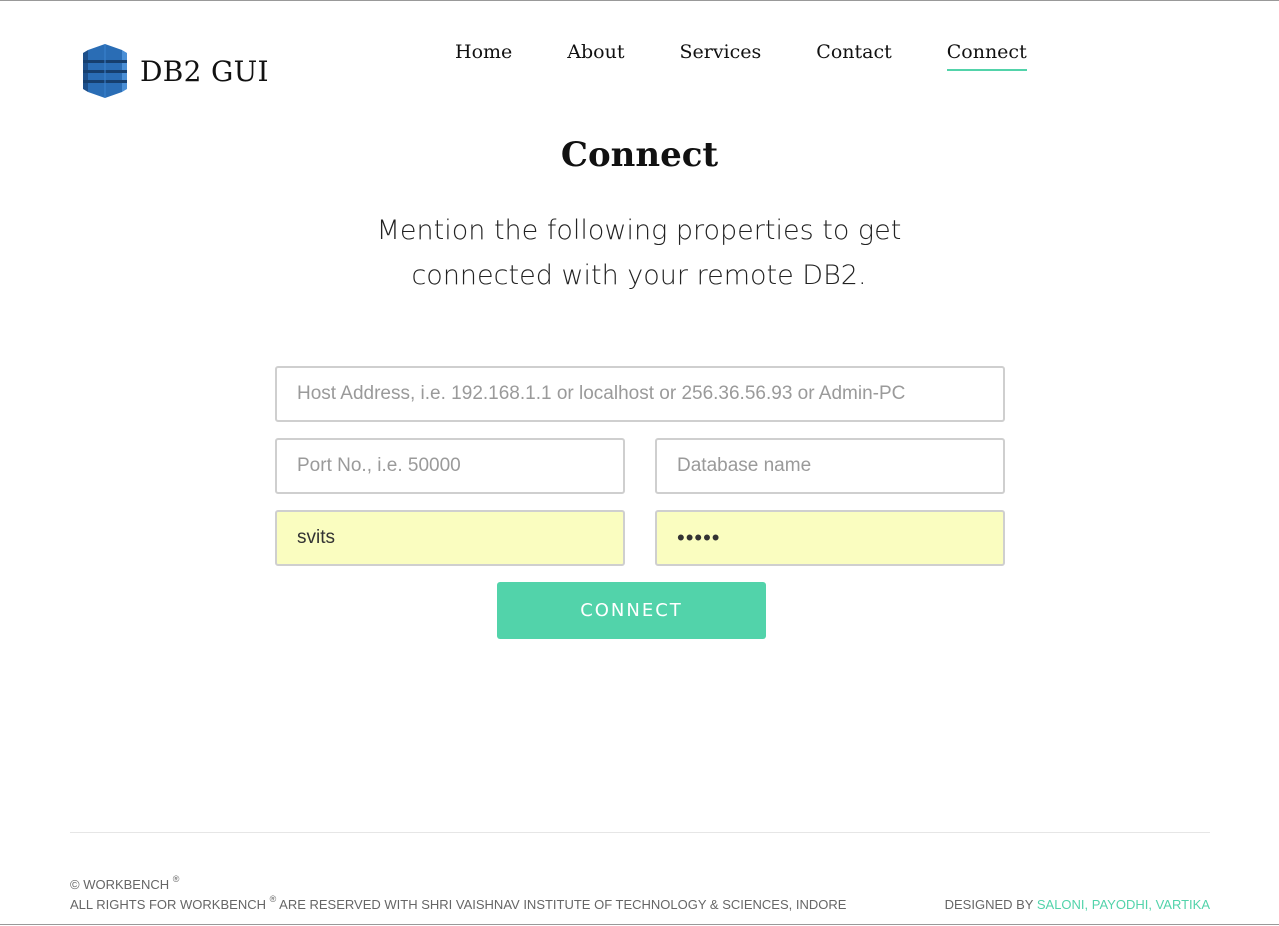 This screenshot has height=926, width=1279. I want to click on nav-contact: Contact, so click(853, 56).